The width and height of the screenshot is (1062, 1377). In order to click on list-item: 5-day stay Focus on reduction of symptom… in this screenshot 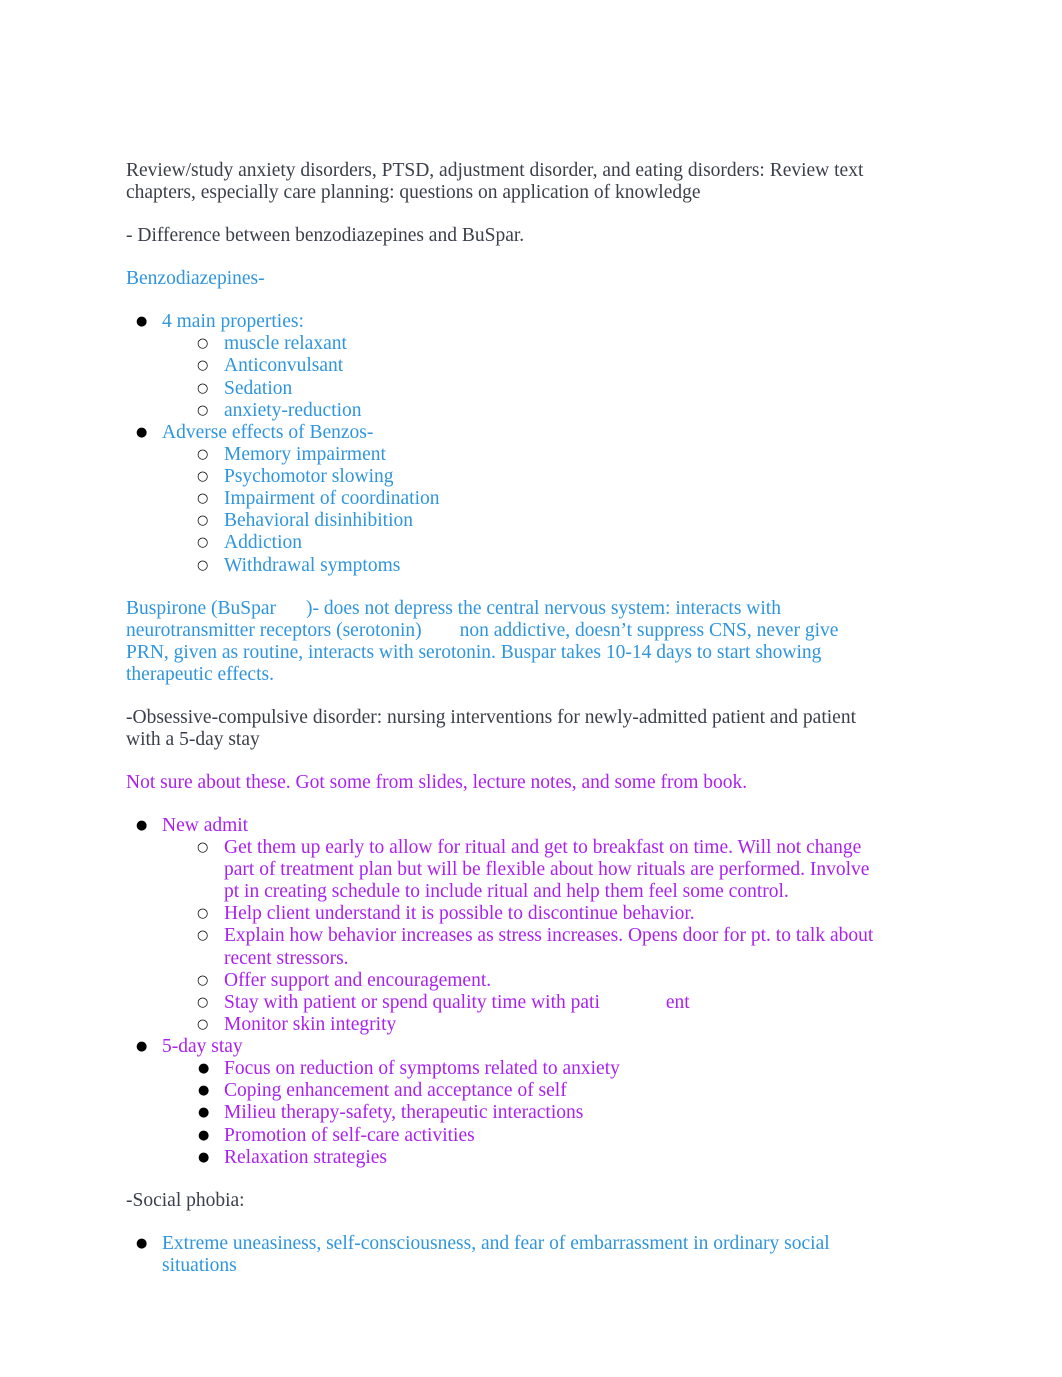, I will do `click(506, 1102)`.